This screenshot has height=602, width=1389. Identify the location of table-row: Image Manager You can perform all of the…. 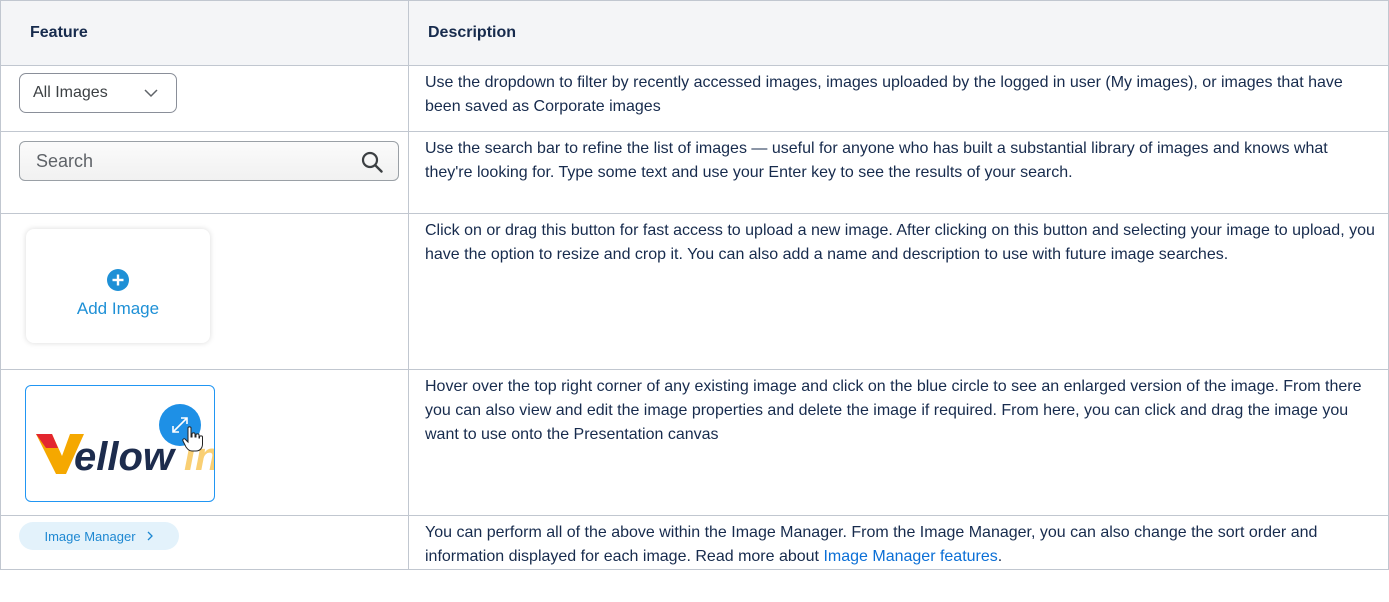
(694, 542).